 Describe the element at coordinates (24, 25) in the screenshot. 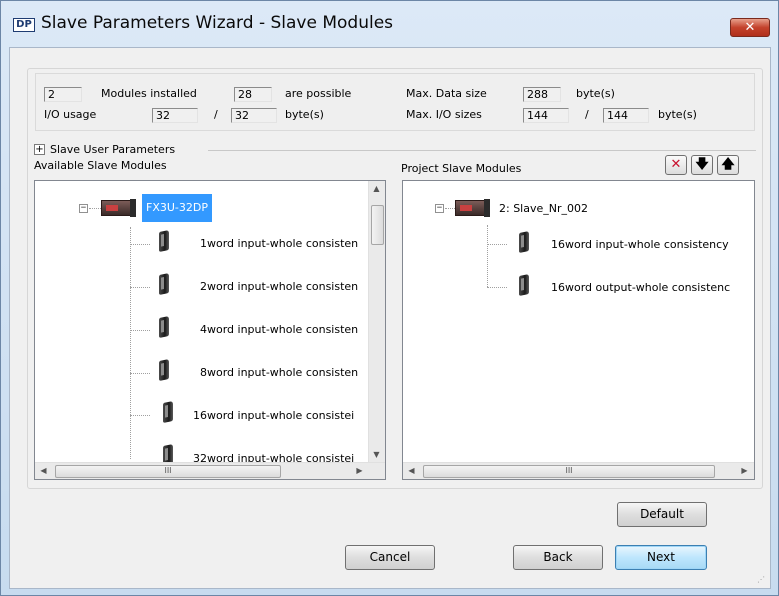

I see `app-icon: DP` at that location.